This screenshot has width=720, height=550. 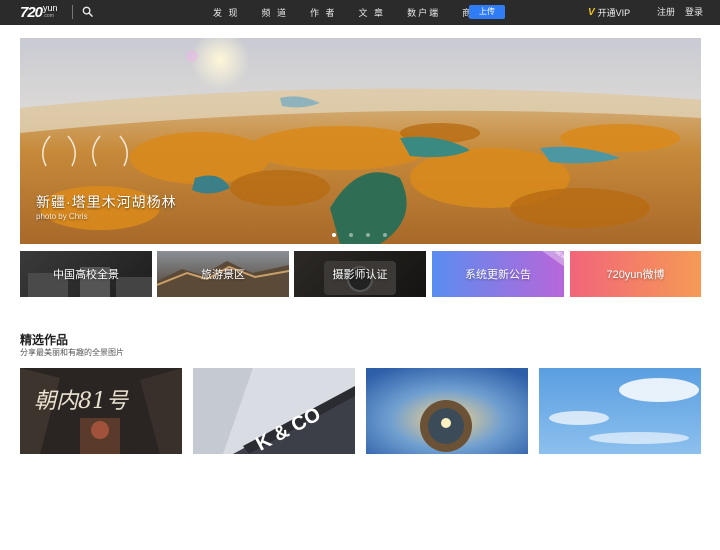 I want to click on work-thumbnail: K & CO, so click(x=274, y=411).